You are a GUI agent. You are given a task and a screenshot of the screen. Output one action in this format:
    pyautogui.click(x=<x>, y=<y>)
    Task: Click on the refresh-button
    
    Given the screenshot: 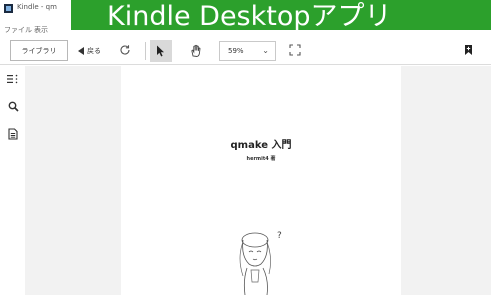 What is the action you would take?
    pyautogui.click(x=125, y=50)
    